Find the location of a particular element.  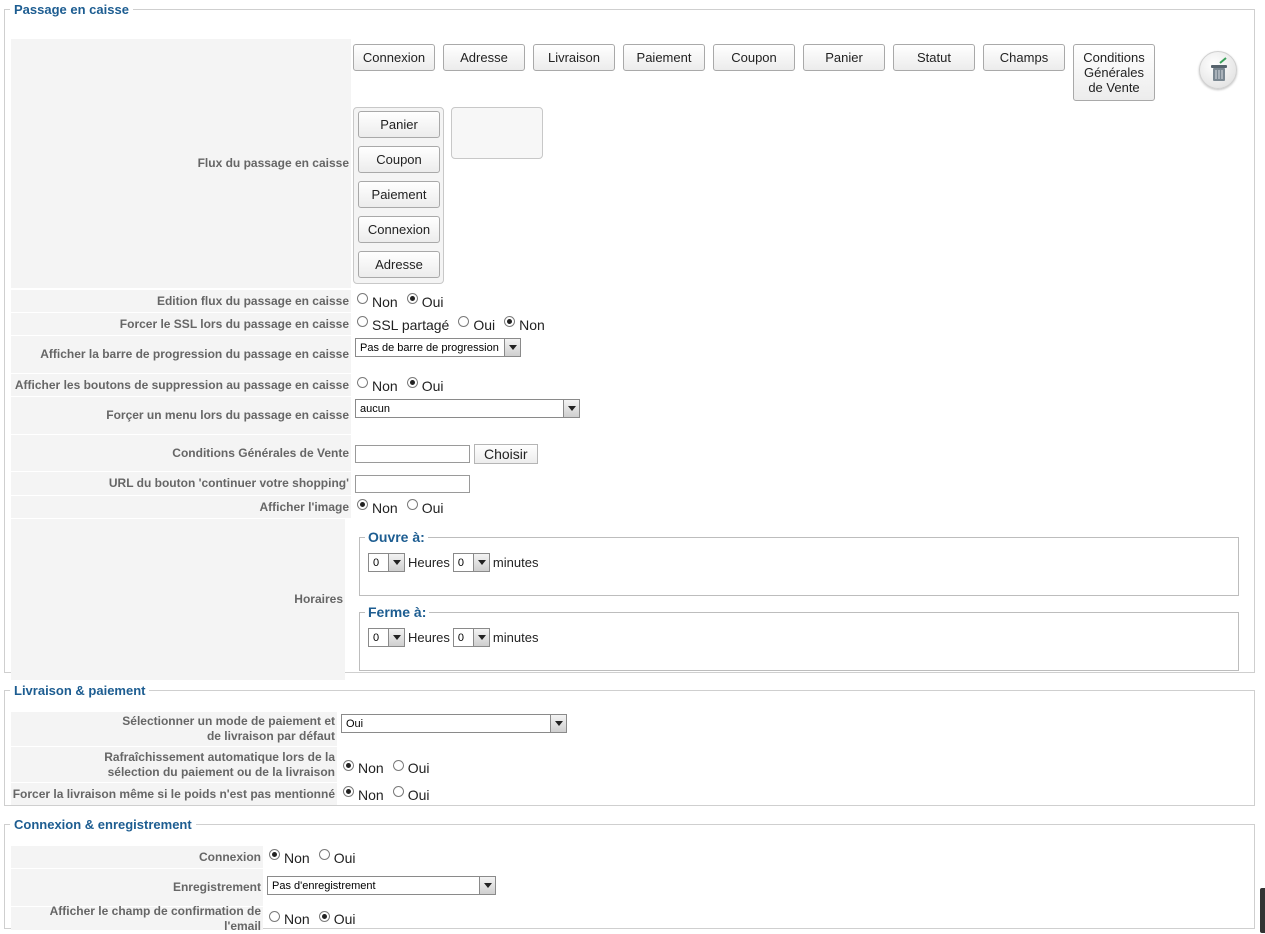

flow-drop-zone is located at coordinates (497, 133).